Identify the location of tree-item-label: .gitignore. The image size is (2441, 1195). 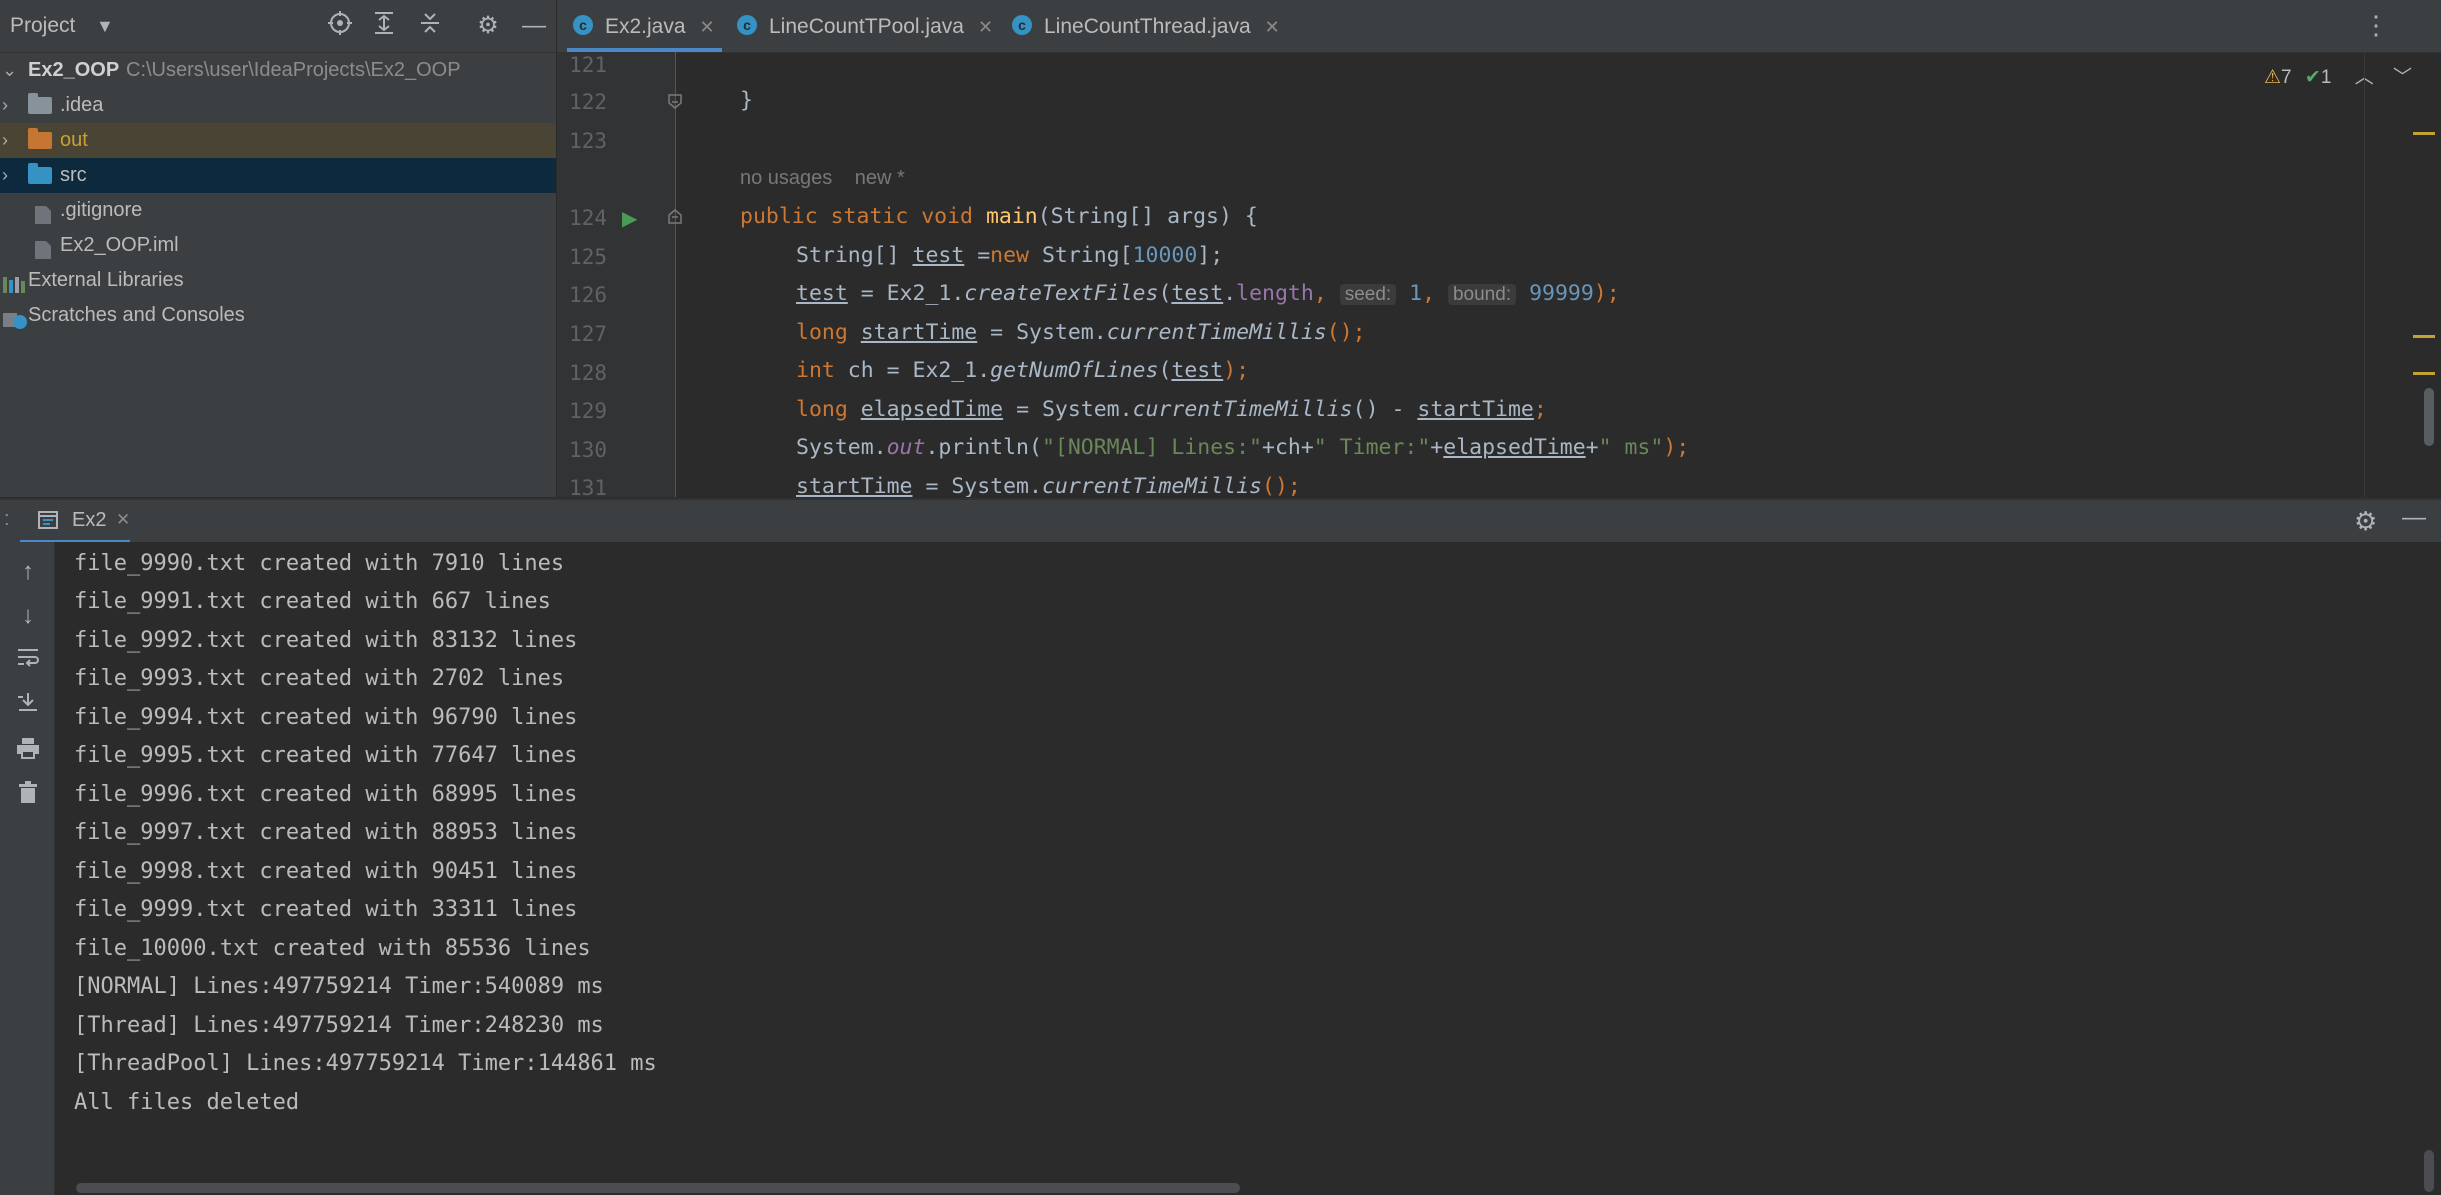
(101, 210).